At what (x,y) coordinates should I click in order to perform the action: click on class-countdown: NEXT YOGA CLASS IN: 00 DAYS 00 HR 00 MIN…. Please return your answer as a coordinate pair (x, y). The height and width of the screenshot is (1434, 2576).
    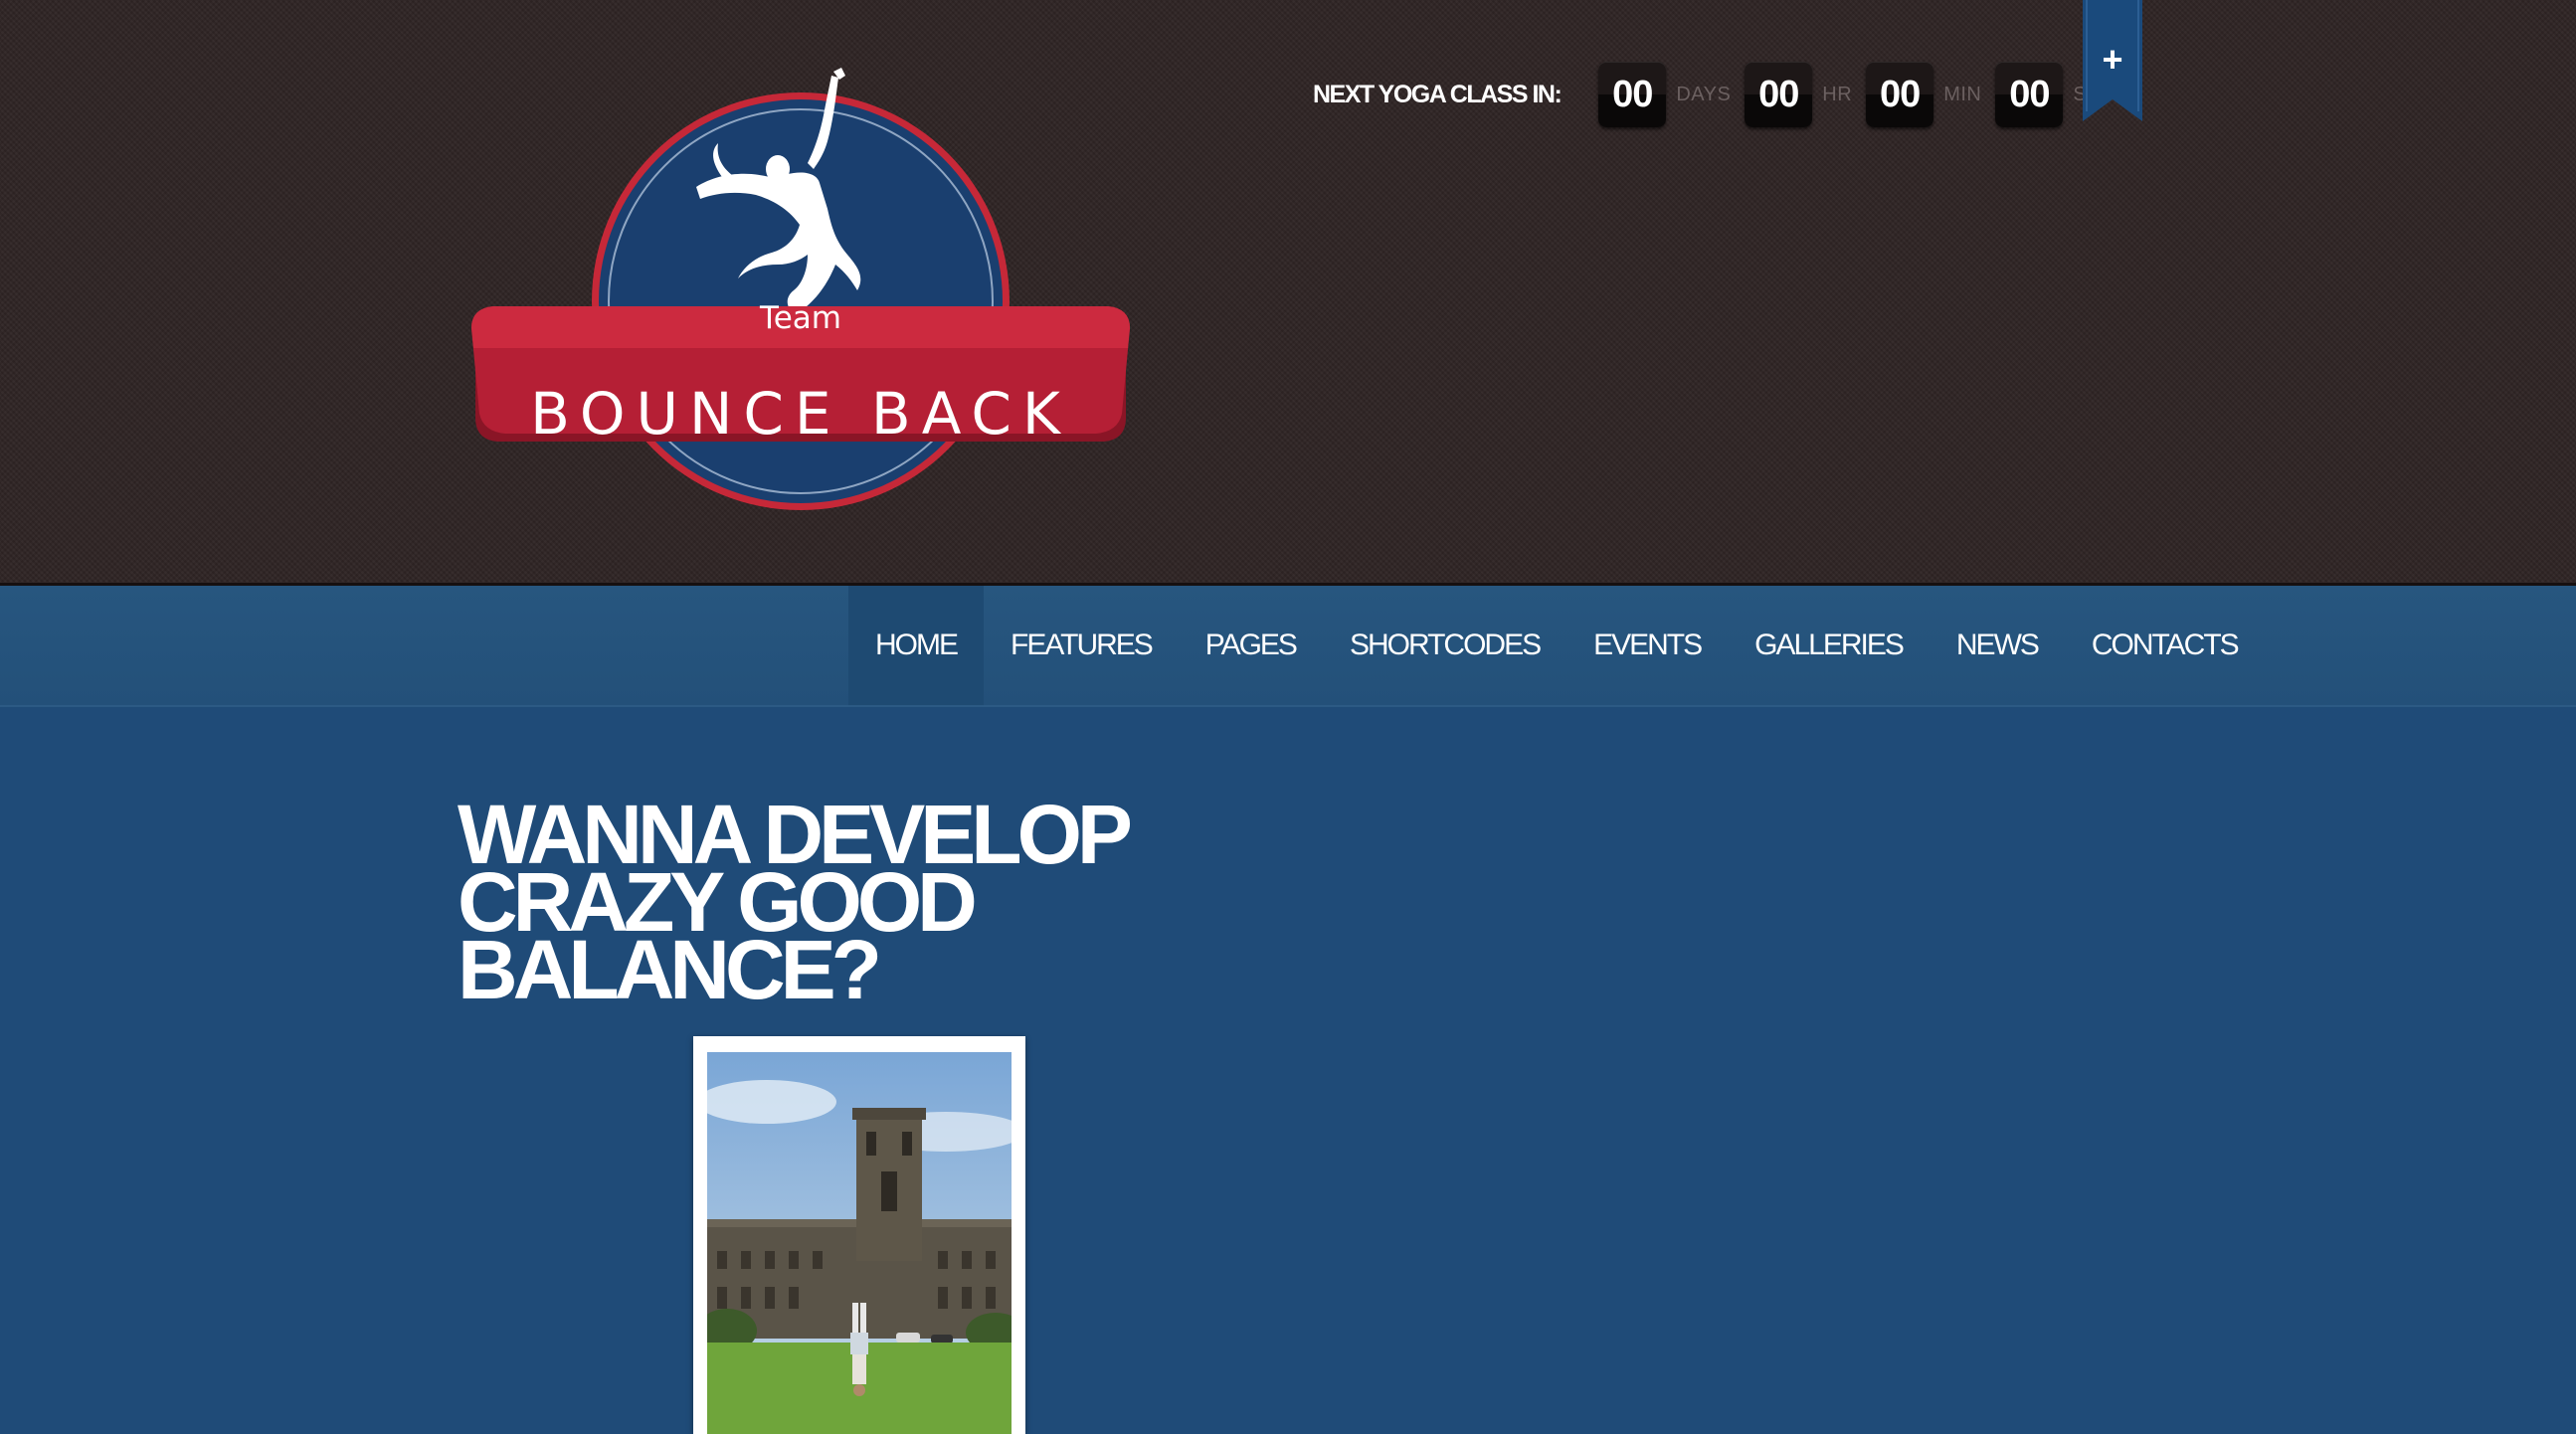
    Looking at the image, I should click on (1707, 94).